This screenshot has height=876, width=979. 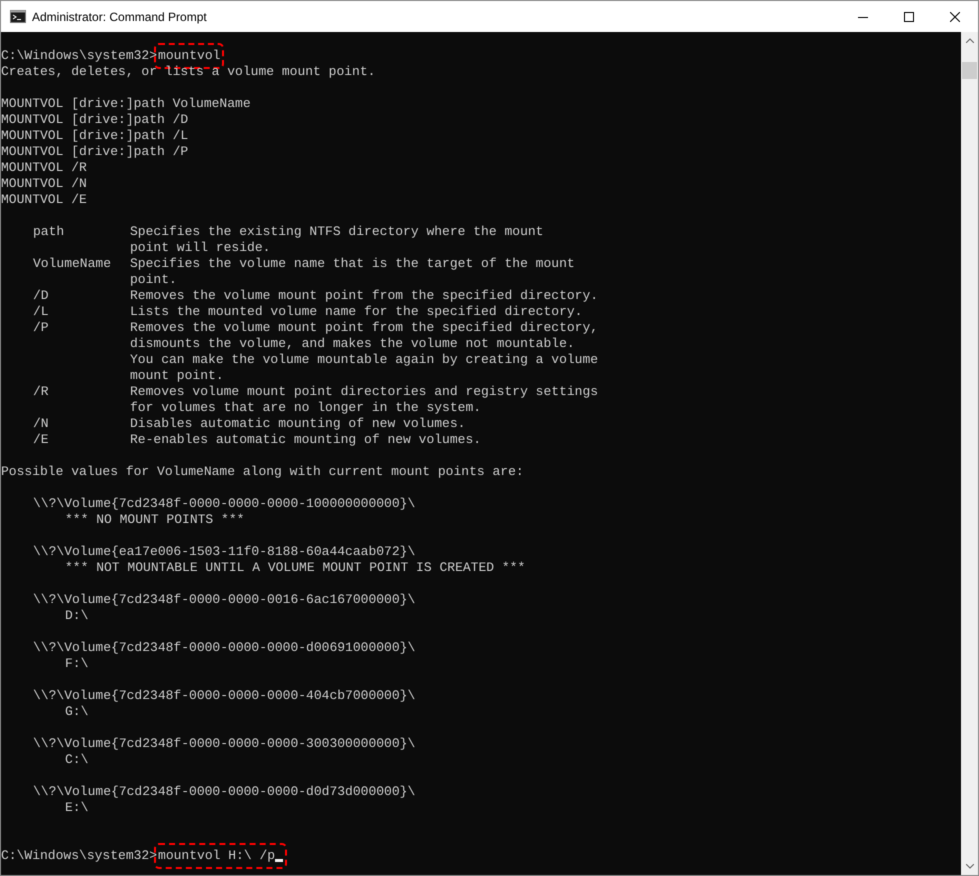 I want to click on console-line: MOUNTVOL [drive:]path VolumeName, so click(x=126, y=104).